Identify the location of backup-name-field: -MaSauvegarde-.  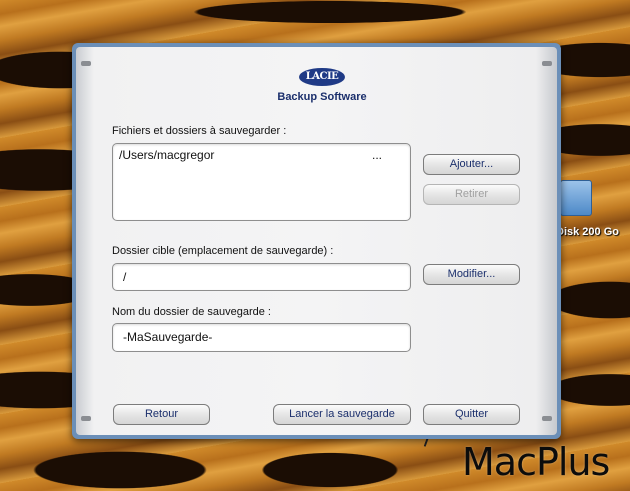
(261, 337).